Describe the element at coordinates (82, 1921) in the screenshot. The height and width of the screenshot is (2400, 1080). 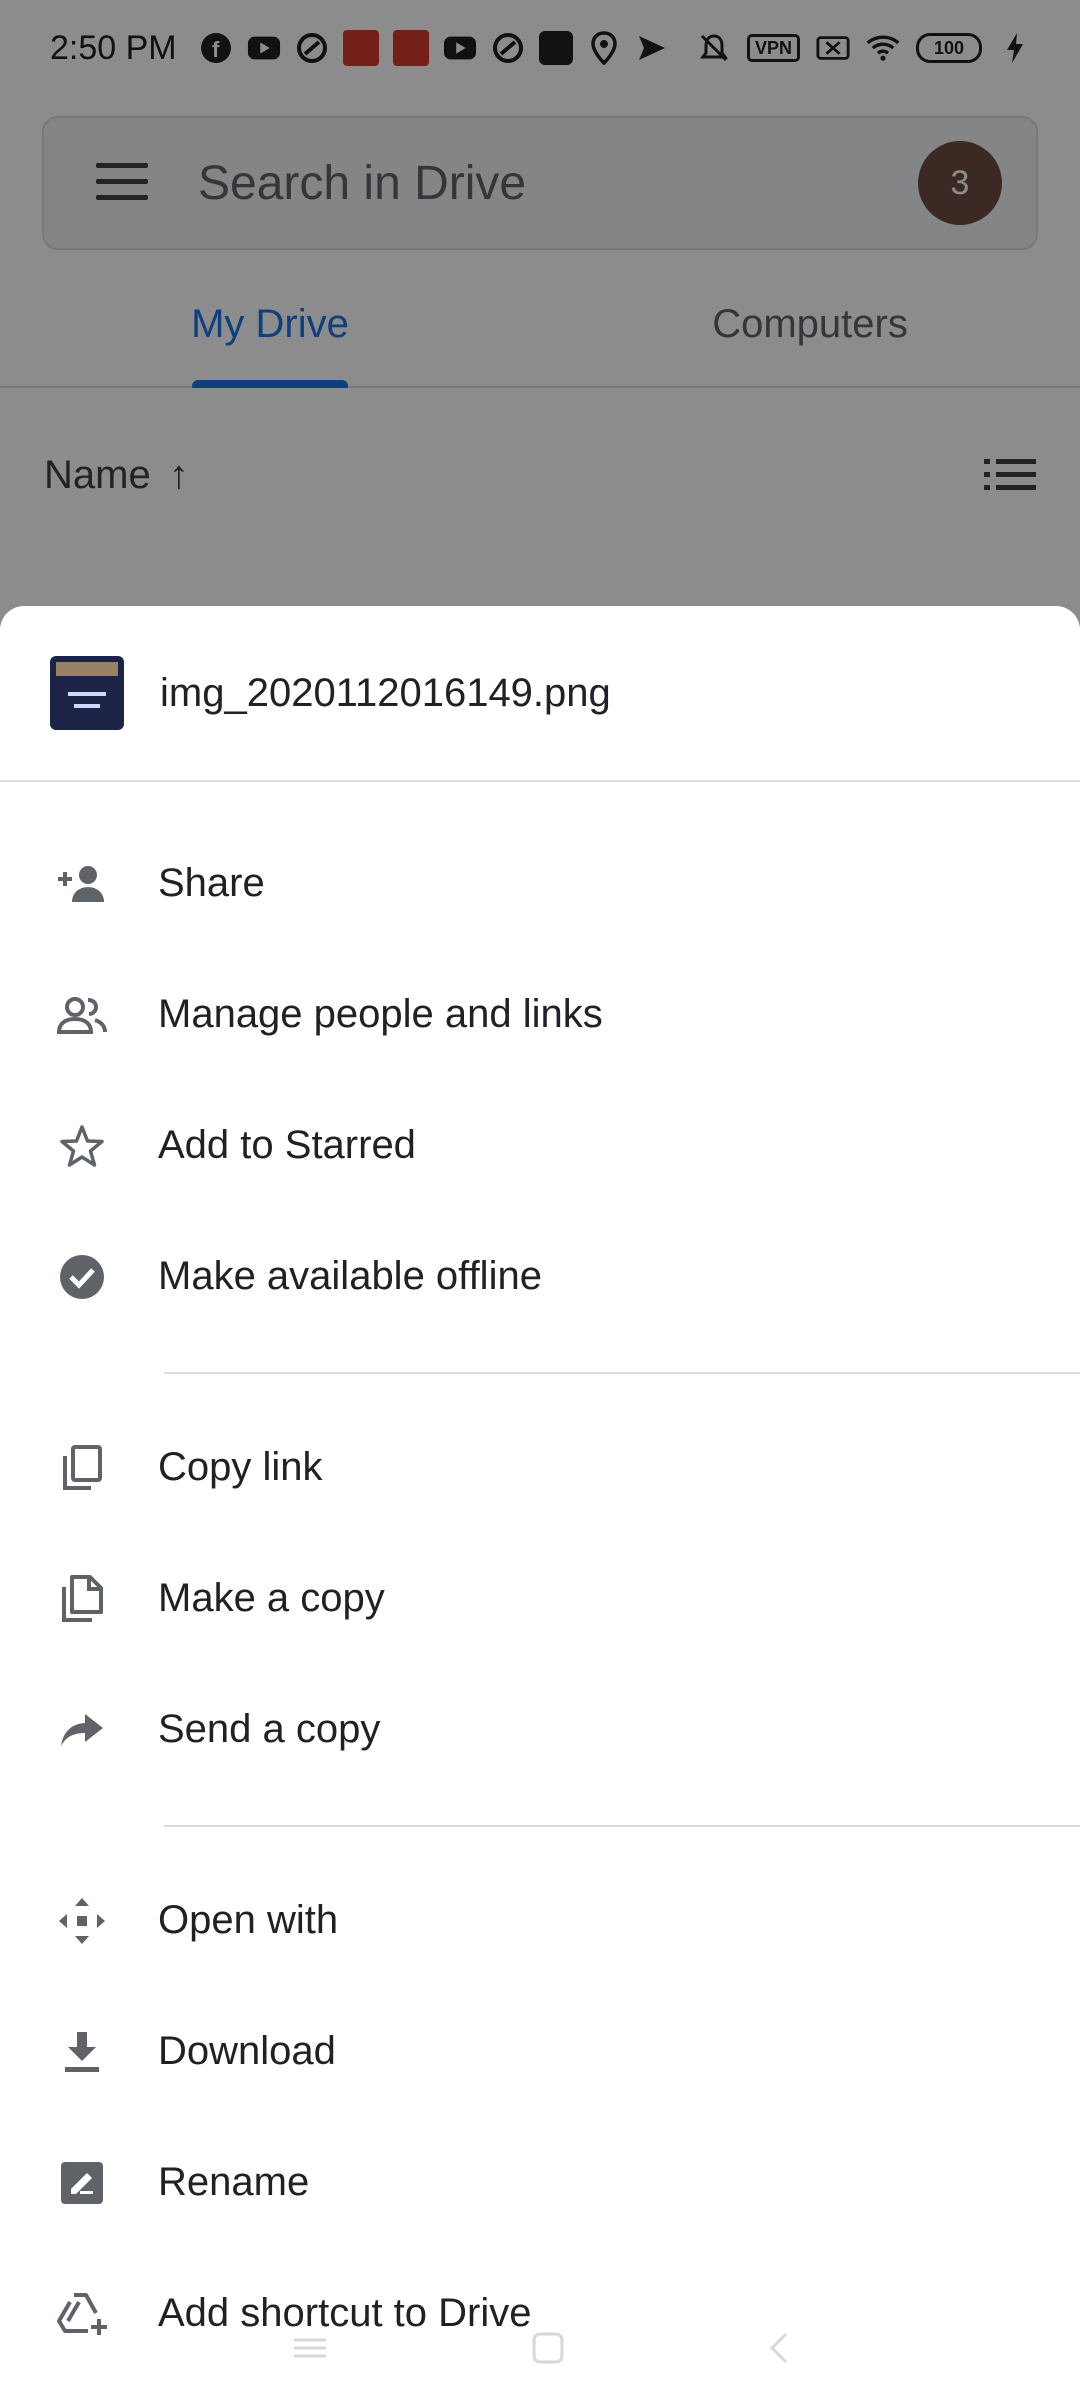
I see `open-with-icon` at that location.